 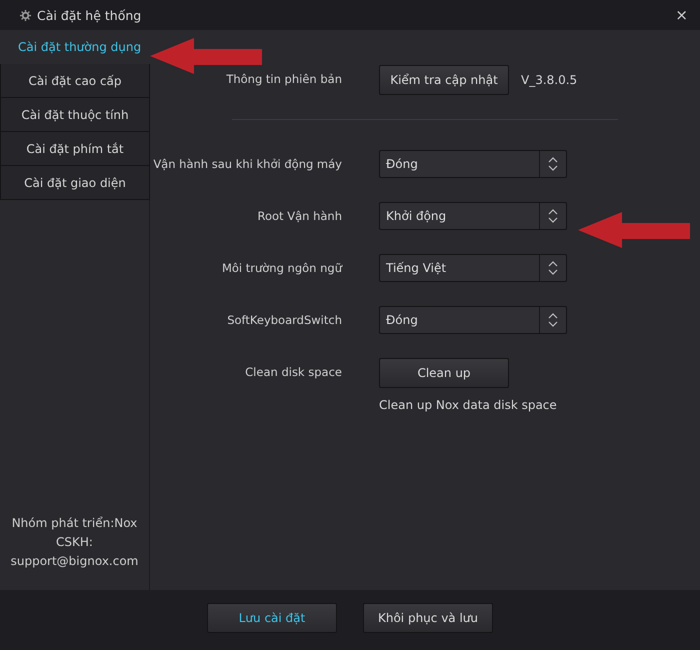 What do you see at coordinates (74, 561) in the screenshot?
I see `info-text: support@bignox.com` at bounding box center [74, 561].